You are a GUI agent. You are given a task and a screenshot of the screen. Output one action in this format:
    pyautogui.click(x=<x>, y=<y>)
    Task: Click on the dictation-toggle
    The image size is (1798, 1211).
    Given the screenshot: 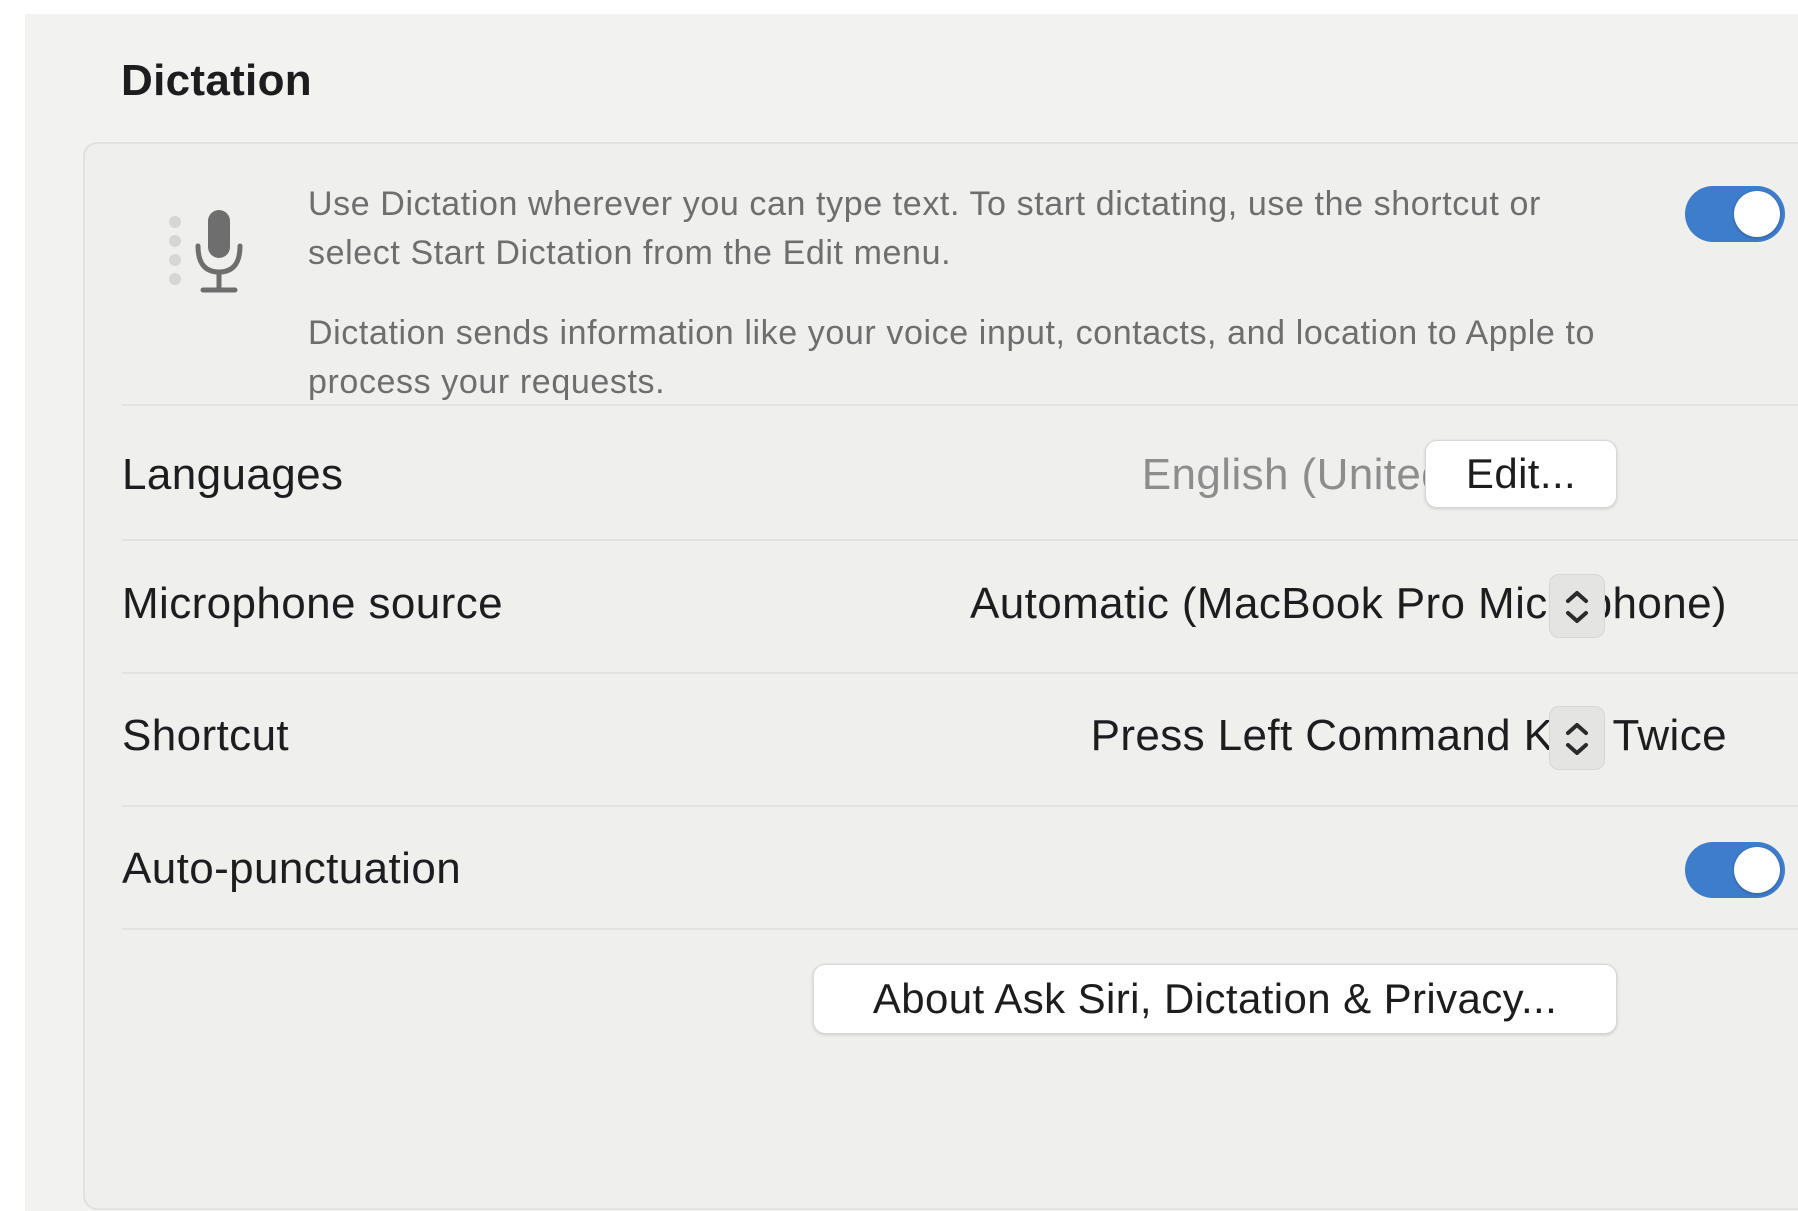 What is the action you would take?
    pyautogui.click(x=1735, y=214)
    